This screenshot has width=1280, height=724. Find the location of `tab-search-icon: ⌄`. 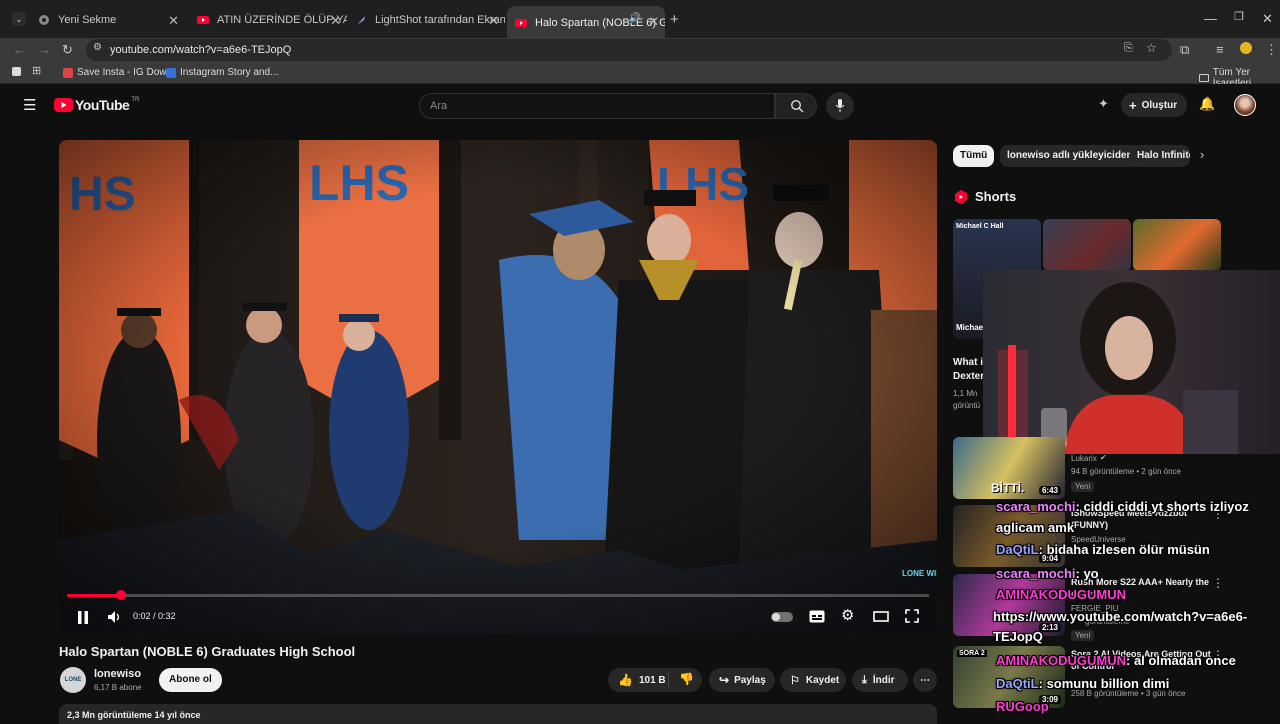

tab-search-icon: ⌄ is located at coordinates (19, 19).